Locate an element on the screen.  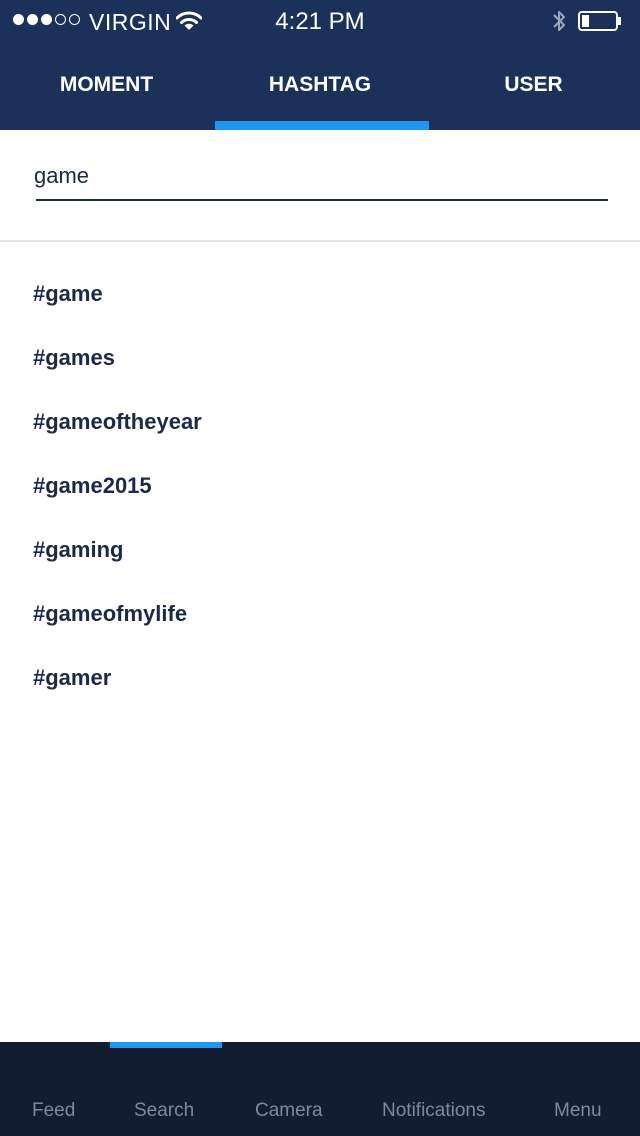
tab-user: USER is located at coordinates (533, 86).